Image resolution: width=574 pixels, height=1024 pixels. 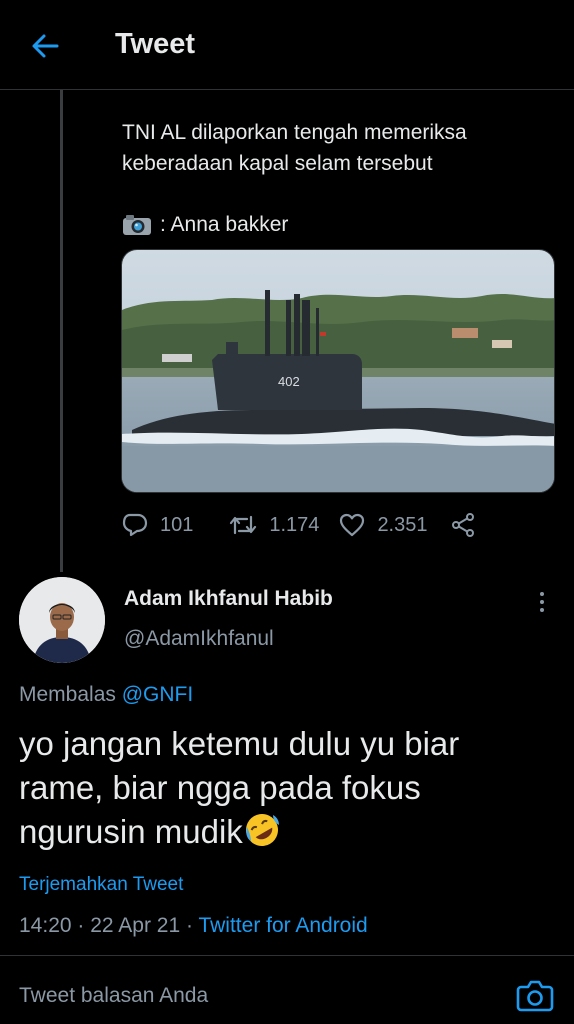 I want to click on reply-icon, so click(x=135, y=525).